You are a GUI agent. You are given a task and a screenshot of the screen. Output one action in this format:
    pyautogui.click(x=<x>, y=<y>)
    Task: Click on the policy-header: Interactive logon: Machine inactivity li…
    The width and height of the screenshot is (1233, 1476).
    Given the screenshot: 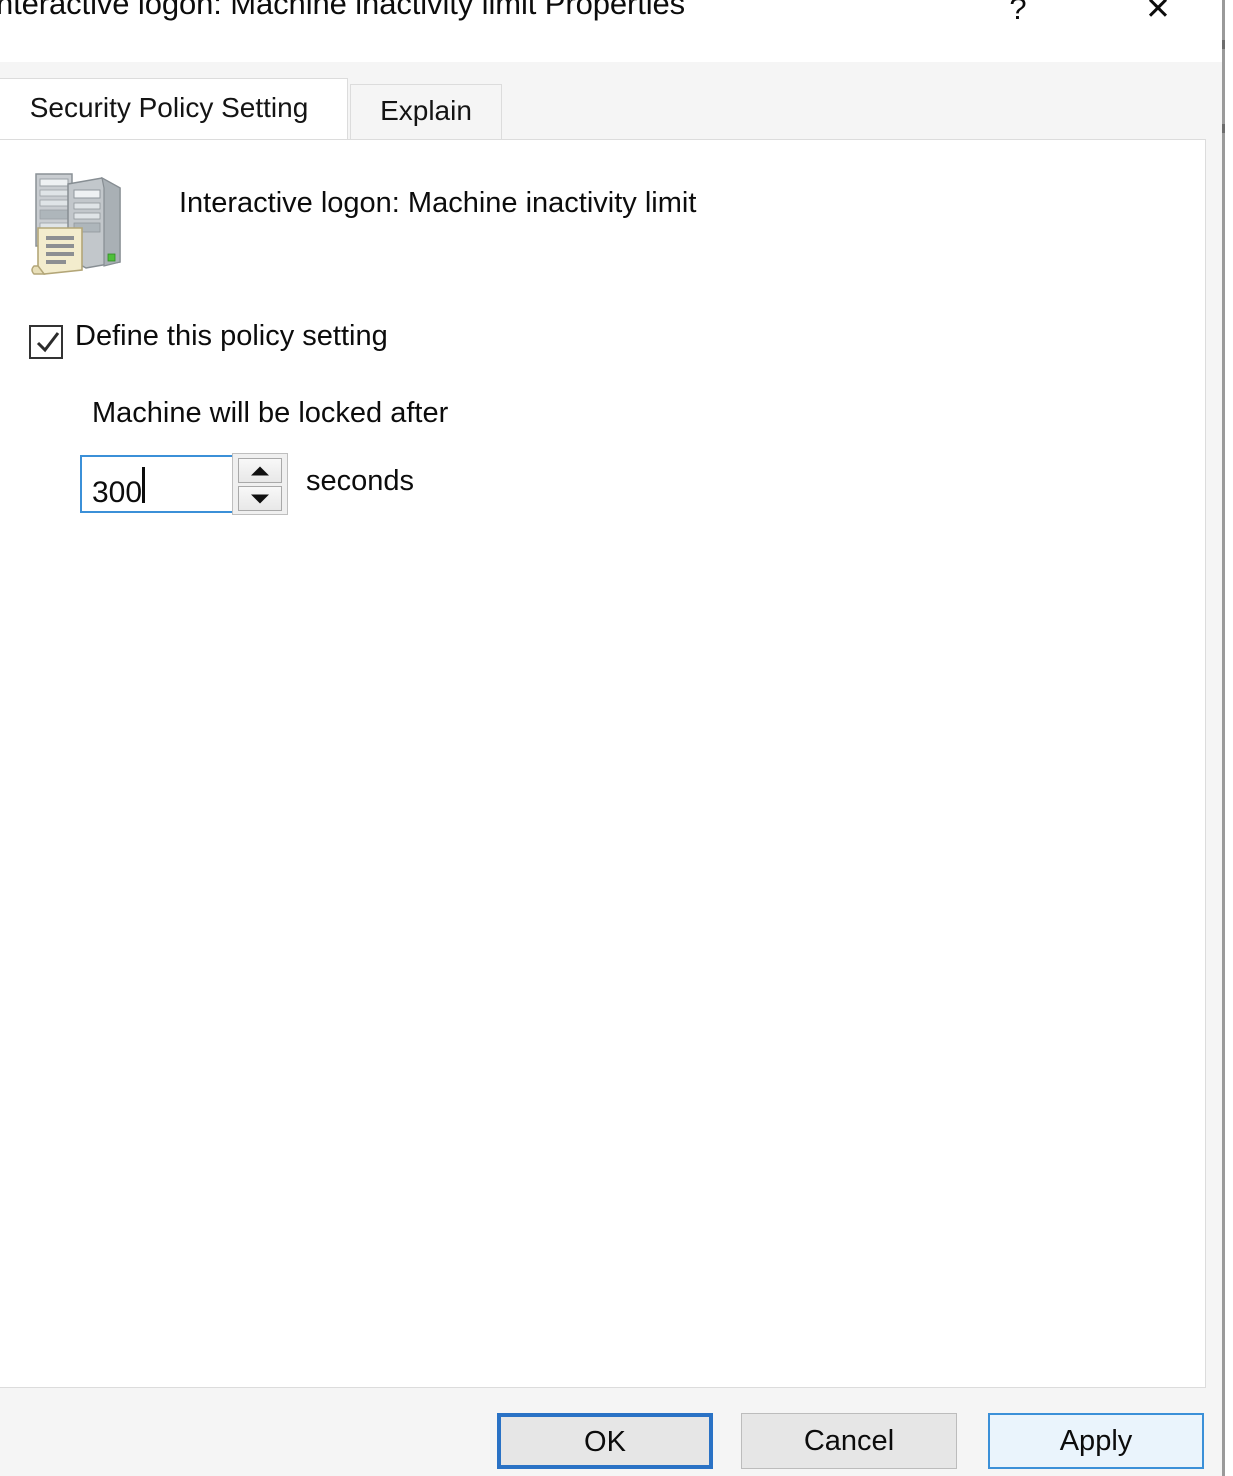 What is the action you would take?
    pyautogui.click(x=602, y=210)
    